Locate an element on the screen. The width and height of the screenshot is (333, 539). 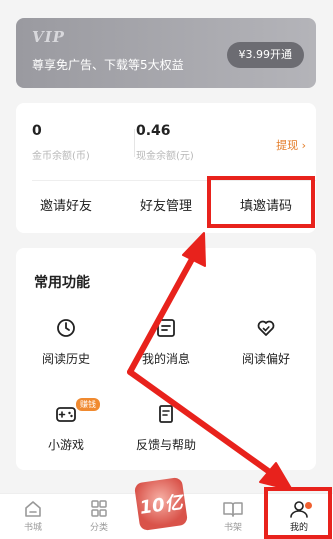
mini-games-label: 小游戏 is located at coordinates (65, 445).